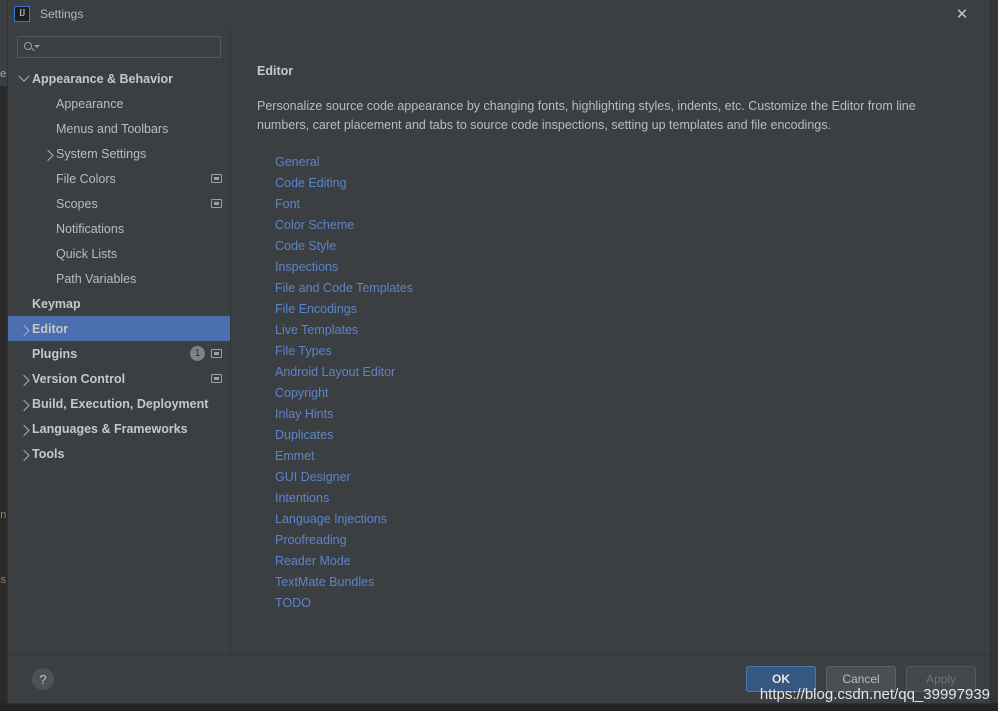 Image resolution: width=998 pixels, height=711 pixels. What do you see at coordinates (313, 477) in the screenshot?
I see `content-link-gui-designer: GUI Designer` at bounding box center [313, 477].